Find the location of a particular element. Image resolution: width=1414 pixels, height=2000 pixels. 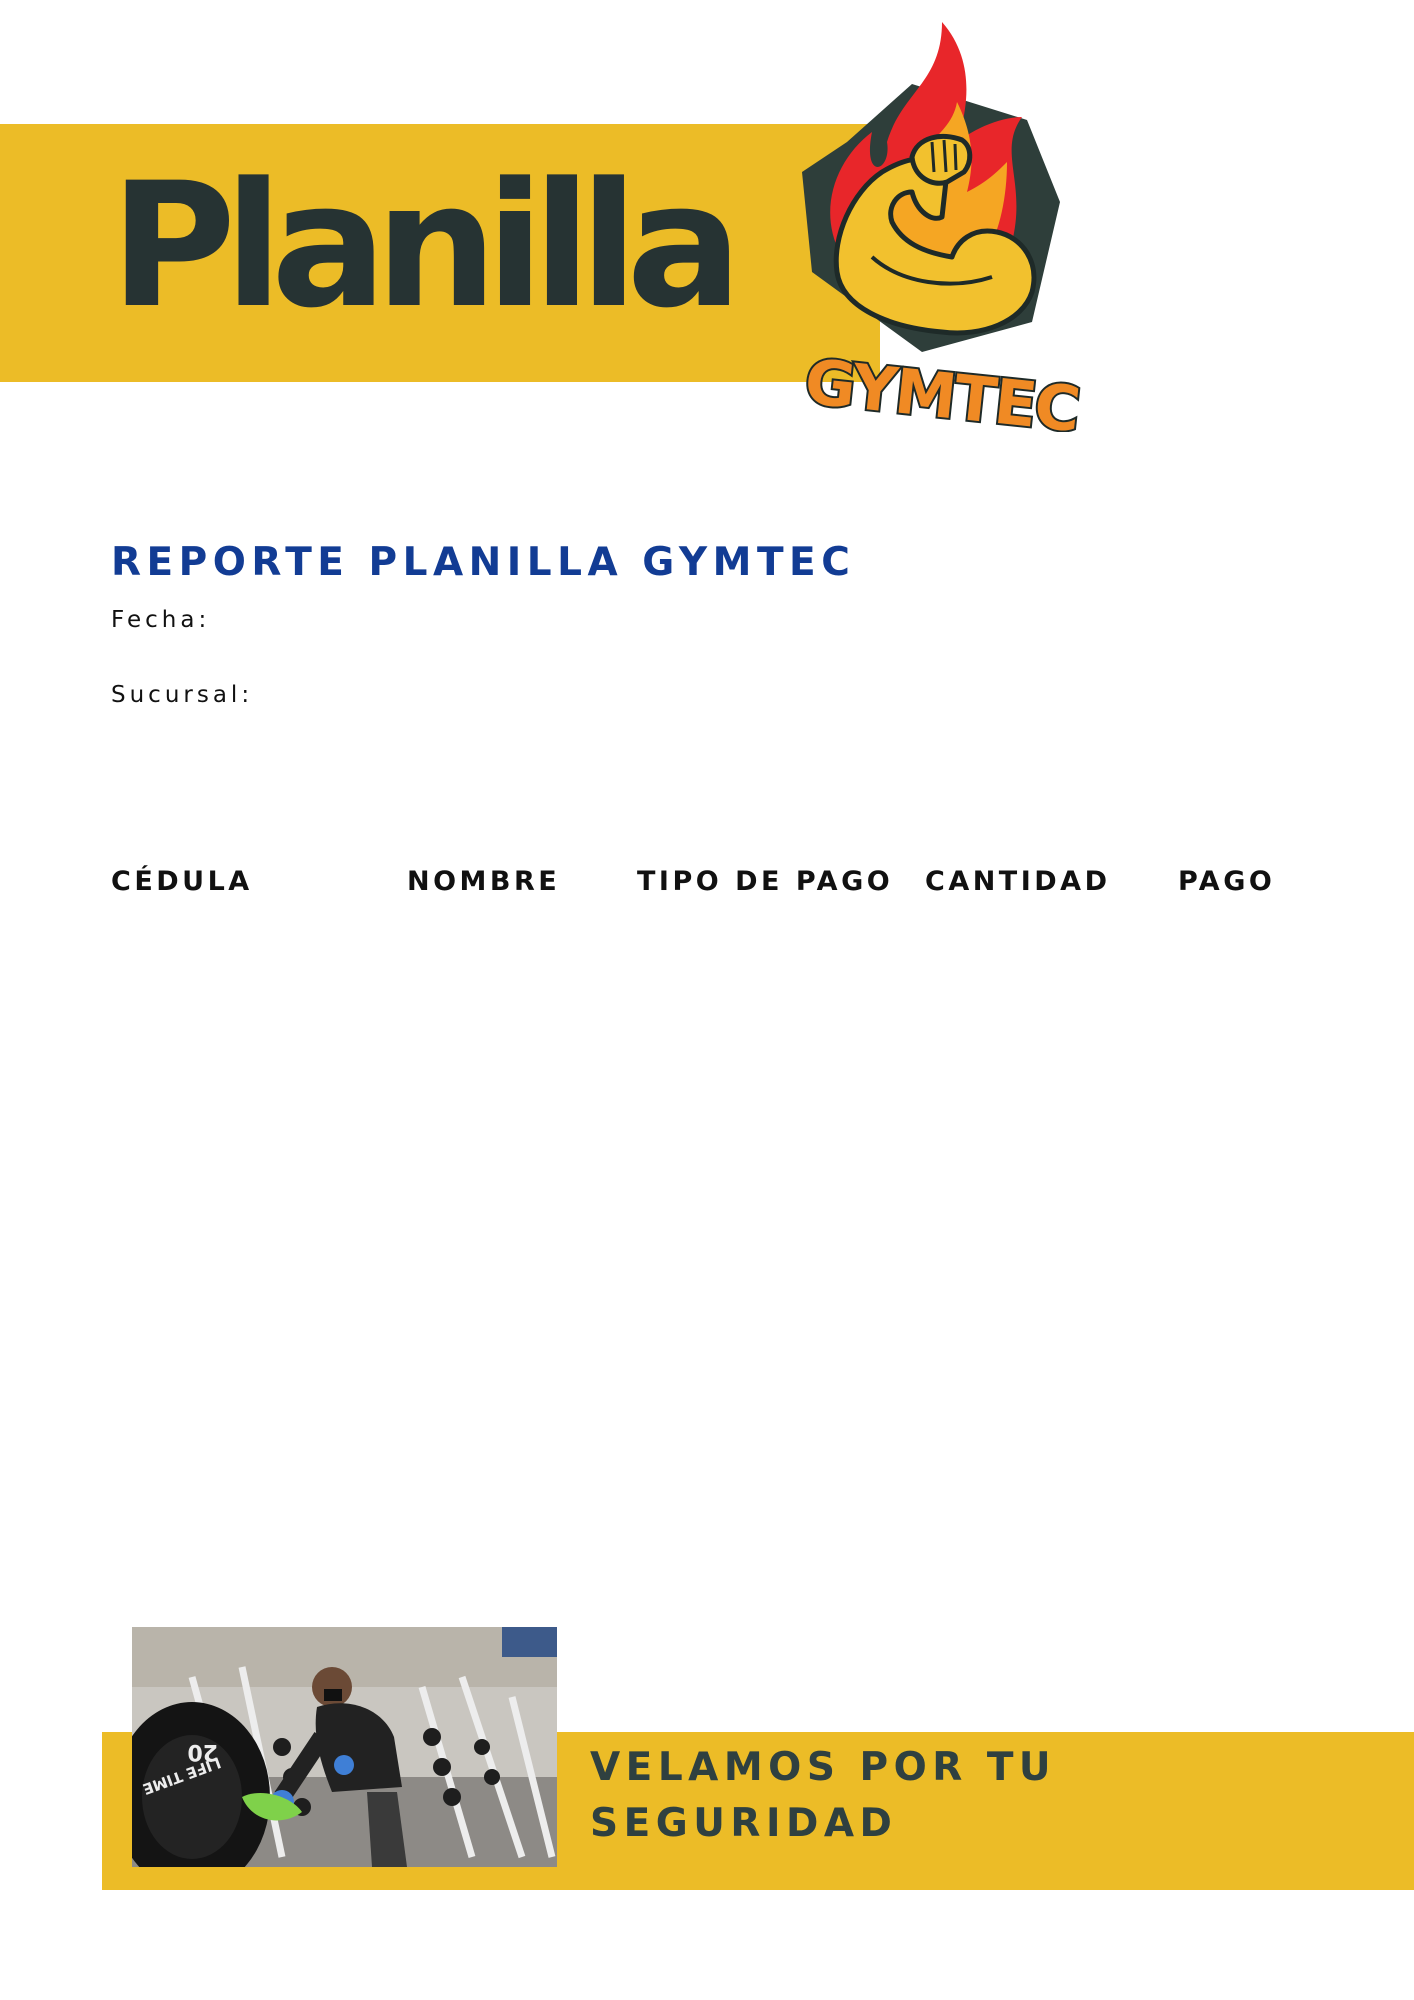

column-header-nombre: NOMBRE is located at coordinates (484, 881).